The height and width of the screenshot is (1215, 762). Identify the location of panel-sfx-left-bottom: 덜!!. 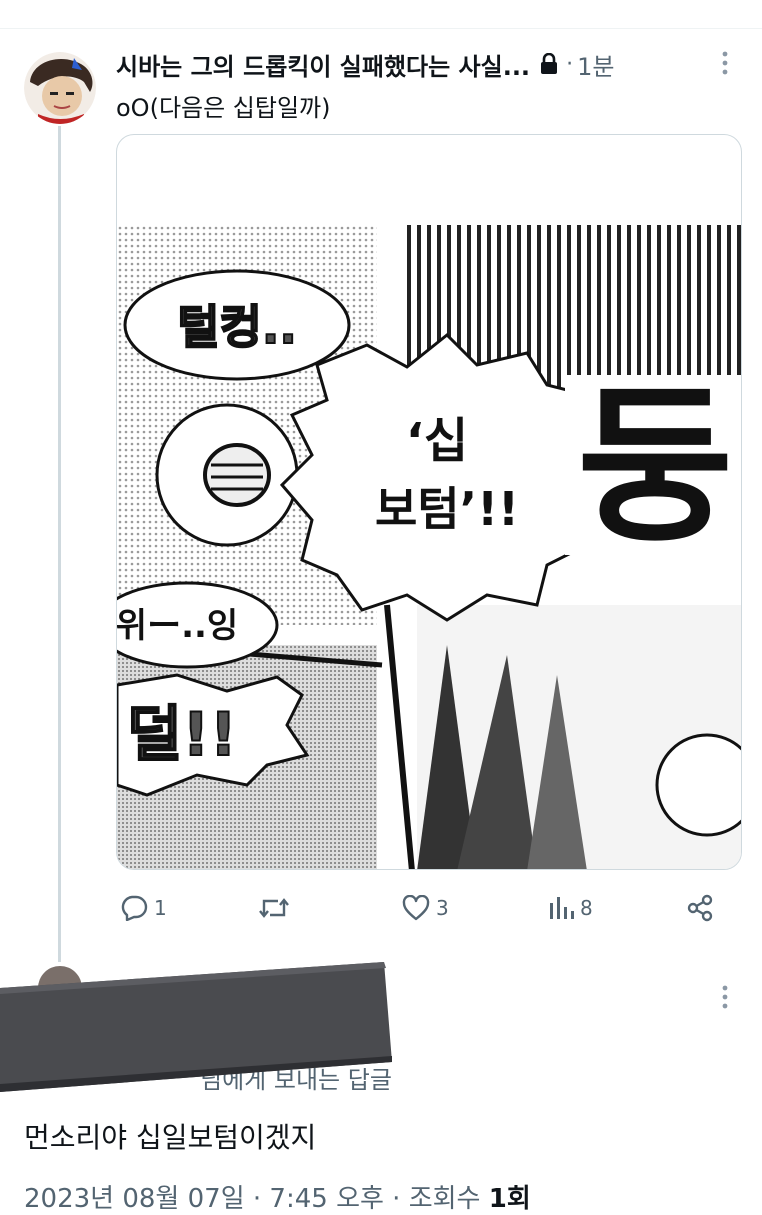
(182, 735).